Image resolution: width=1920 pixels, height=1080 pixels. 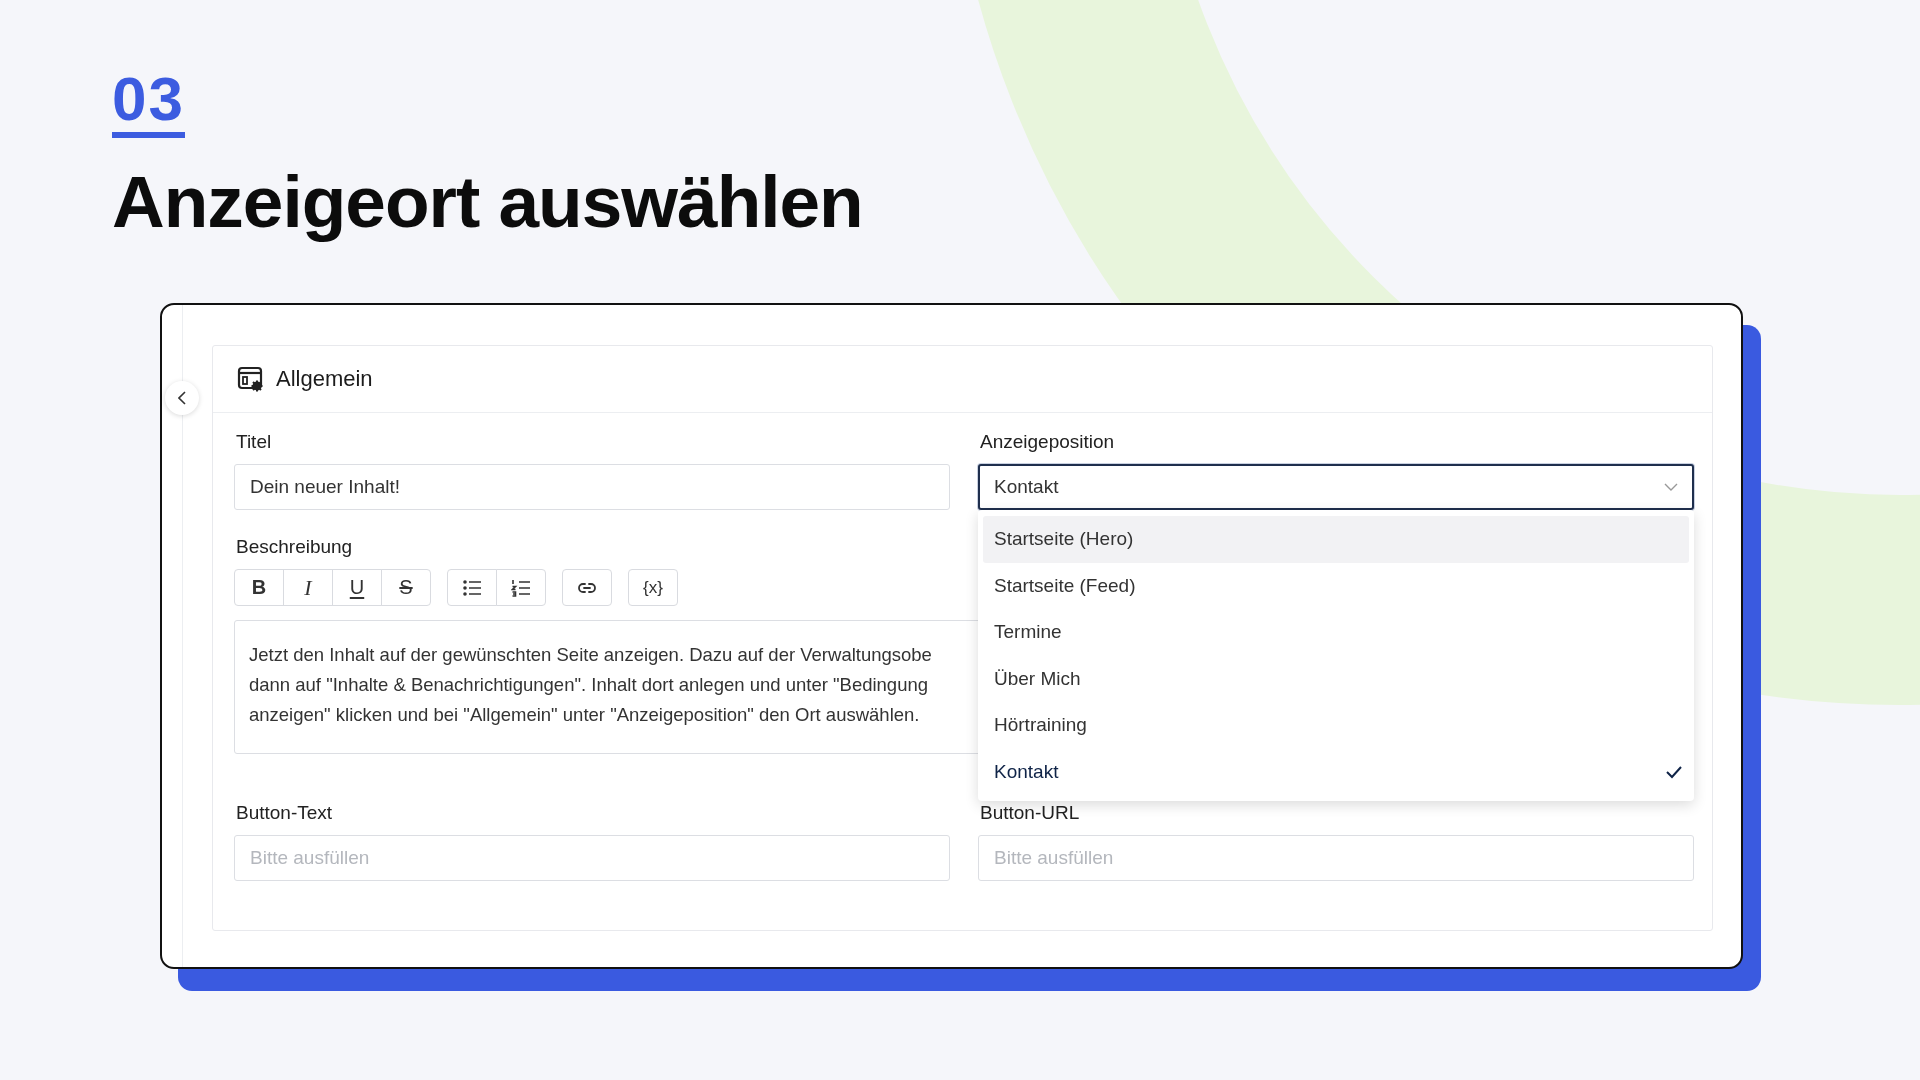 I want to click on slide-title: Anzeigeort auswählen, so click(x=488, y=201).